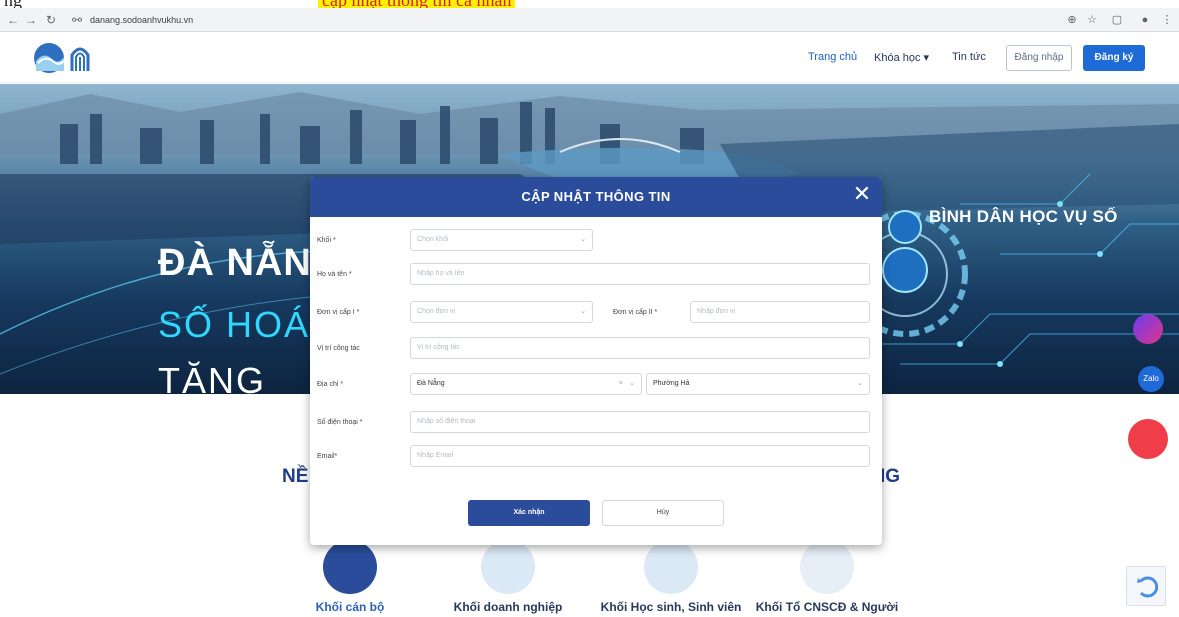  What do you see at coordinates (436, 311) in the screenshot?
I see `unit1-placeholder: Chọn đơn vị` at bounding box center [436, 311].